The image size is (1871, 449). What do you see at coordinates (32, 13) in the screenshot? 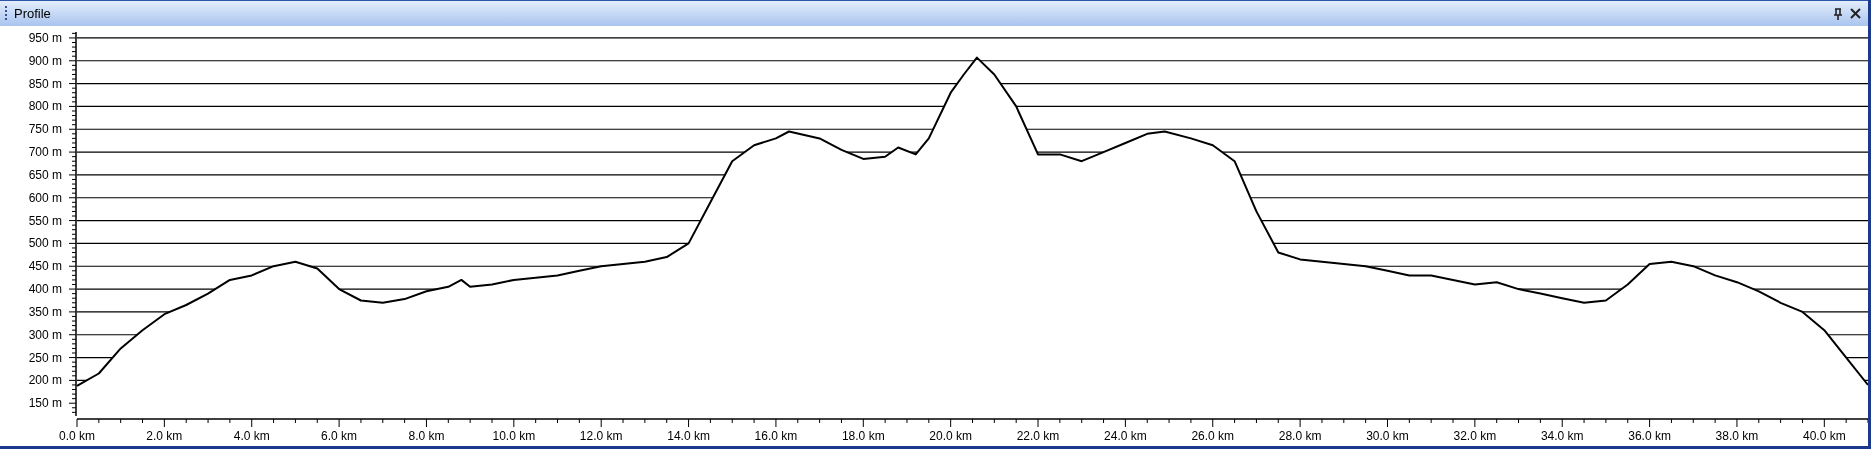
I see `window-title: Profile` at bounding box center [32, 13].